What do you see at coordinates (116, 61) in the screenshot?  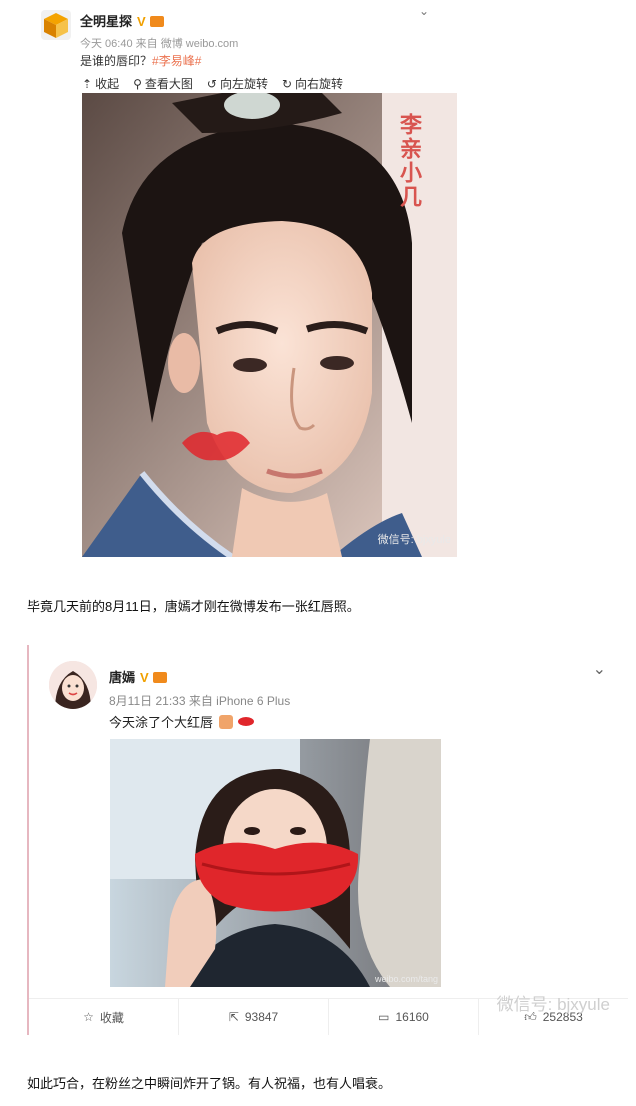 I see `post-text-plain: 是谁的唇印？` at bounding box center [116, 61].